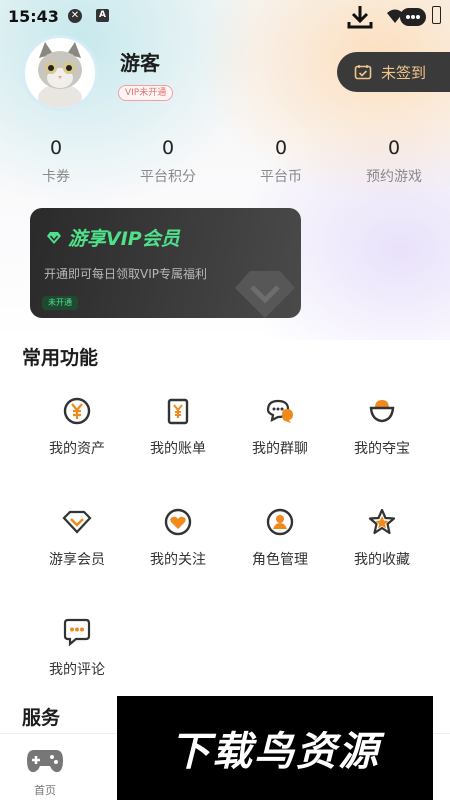 Image resolution: width=450 pixels, height=800 pixels. I want to click on vip-title: 游享VIP会员, so click(113, 237).